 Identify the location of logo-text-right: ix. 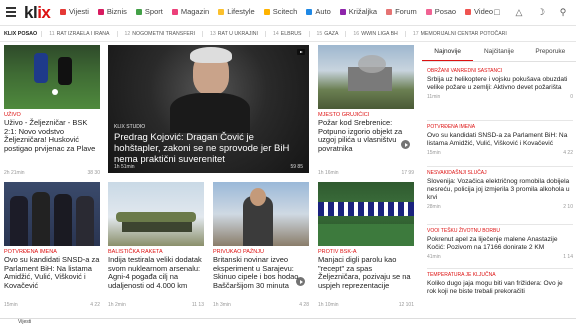
(44, 12).